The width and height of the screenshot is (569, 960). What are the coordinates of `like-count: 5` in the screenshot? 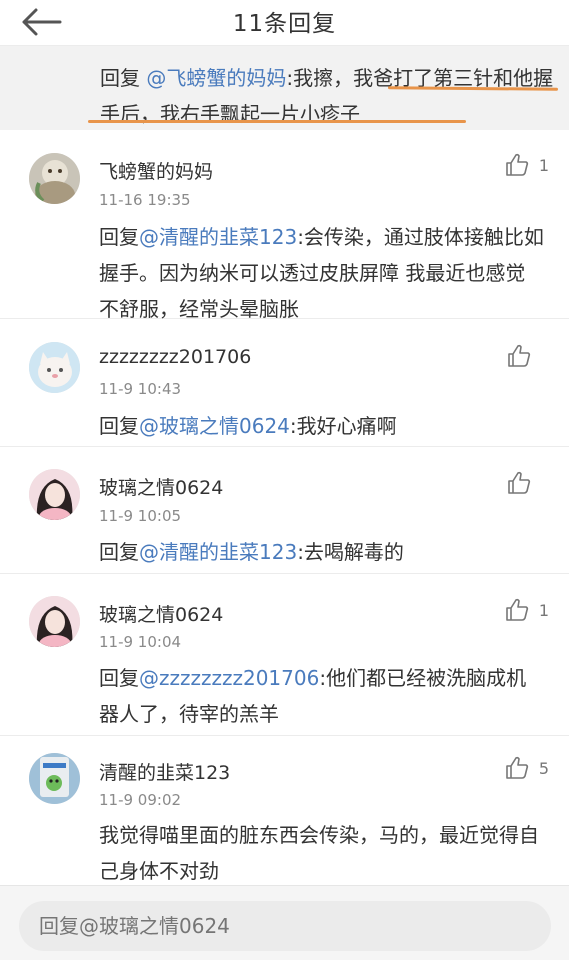 It's located at (543, 768).